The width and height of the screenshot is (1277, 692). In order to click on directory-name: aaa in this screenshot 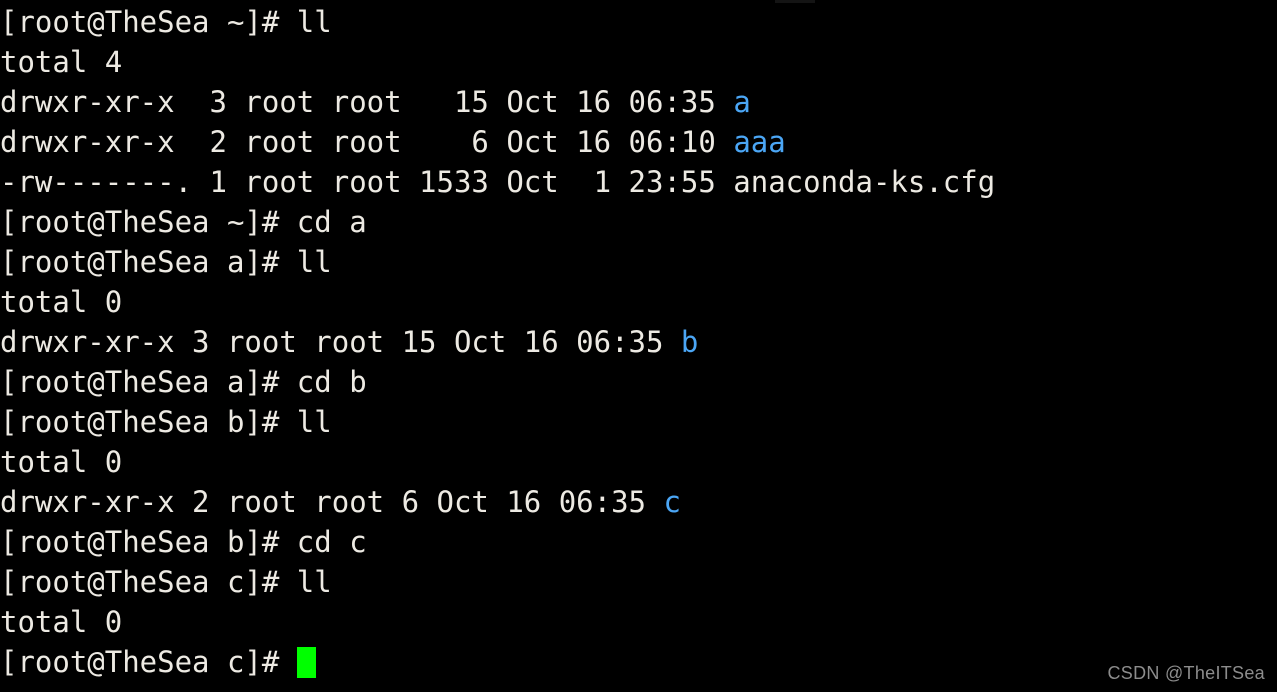, I will do `click(759, 142)`.